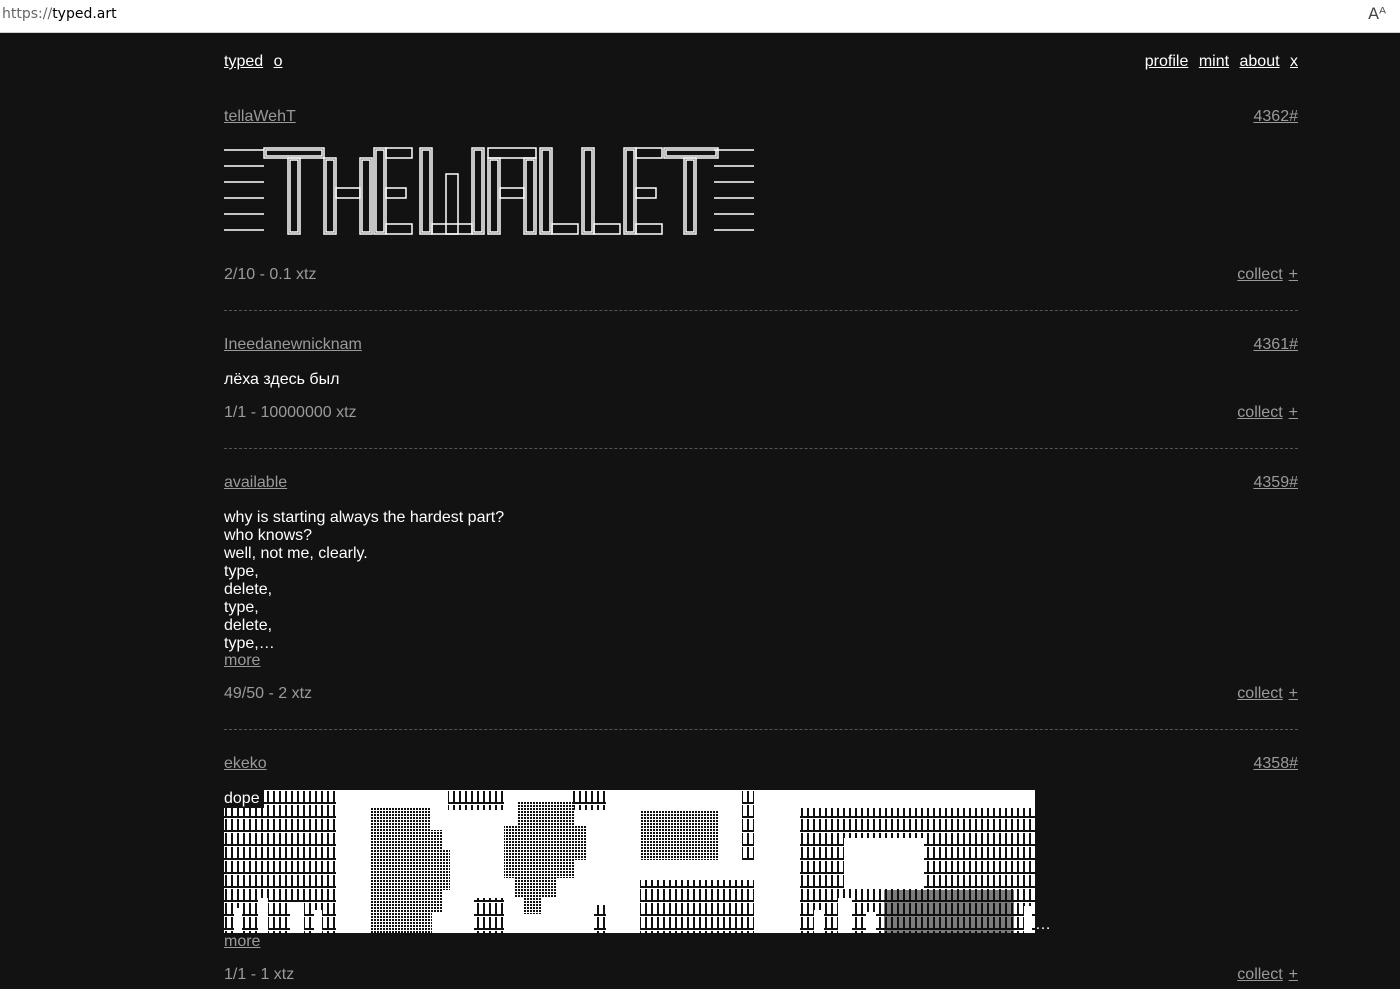 The image size is (1400, 989). What do you see at coordinates (1167, 61) in the screenshot?
I see `nav-link-profile: profile` at bounding box center [1167, 61].